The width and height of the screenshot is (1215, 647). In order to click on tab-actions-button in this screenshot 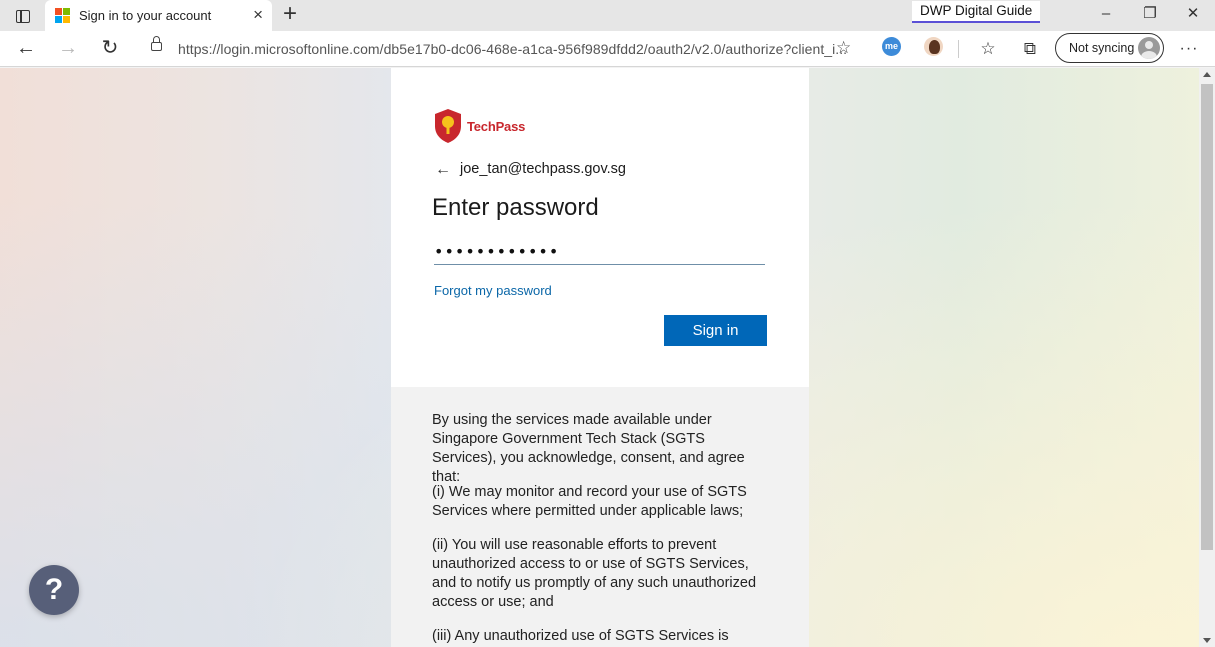, I will do `click(23, 16)`.